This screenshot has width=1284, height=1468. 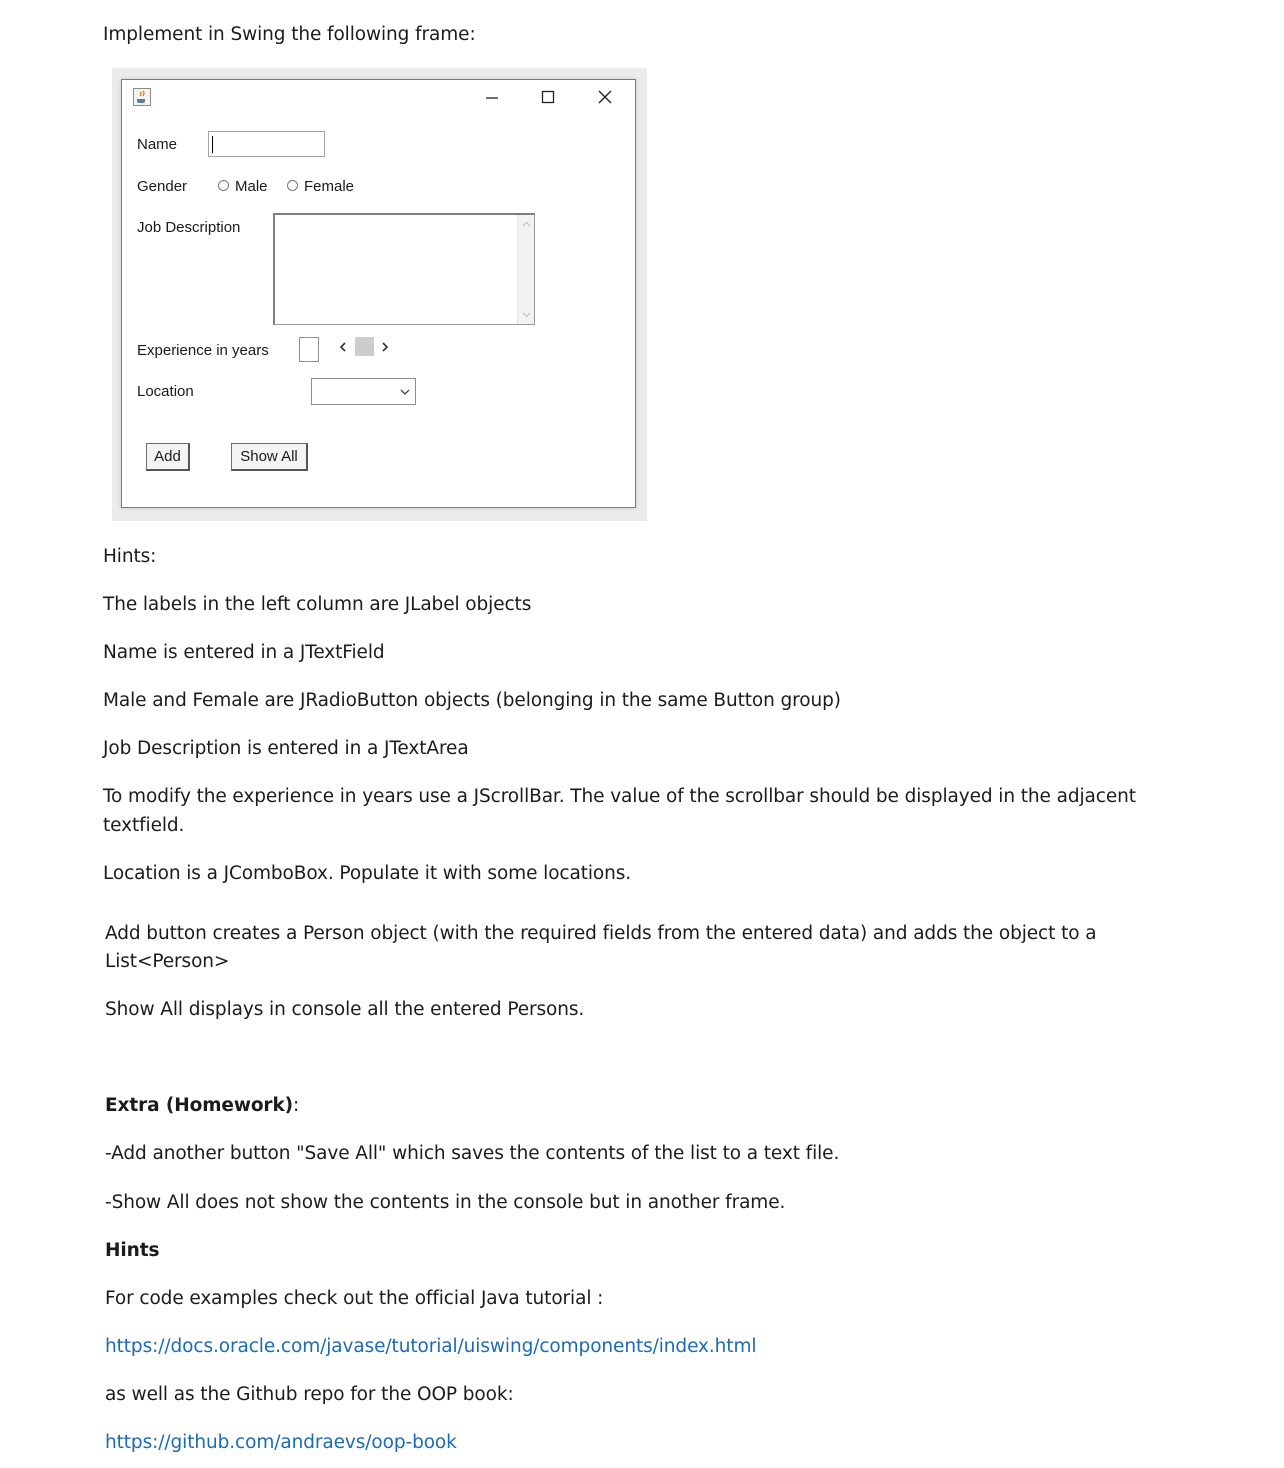 What do you see at coordinates (296, 1105) in the screenshot?
I see `extra-heading-colon: :` at bounding box center [296, 1105].